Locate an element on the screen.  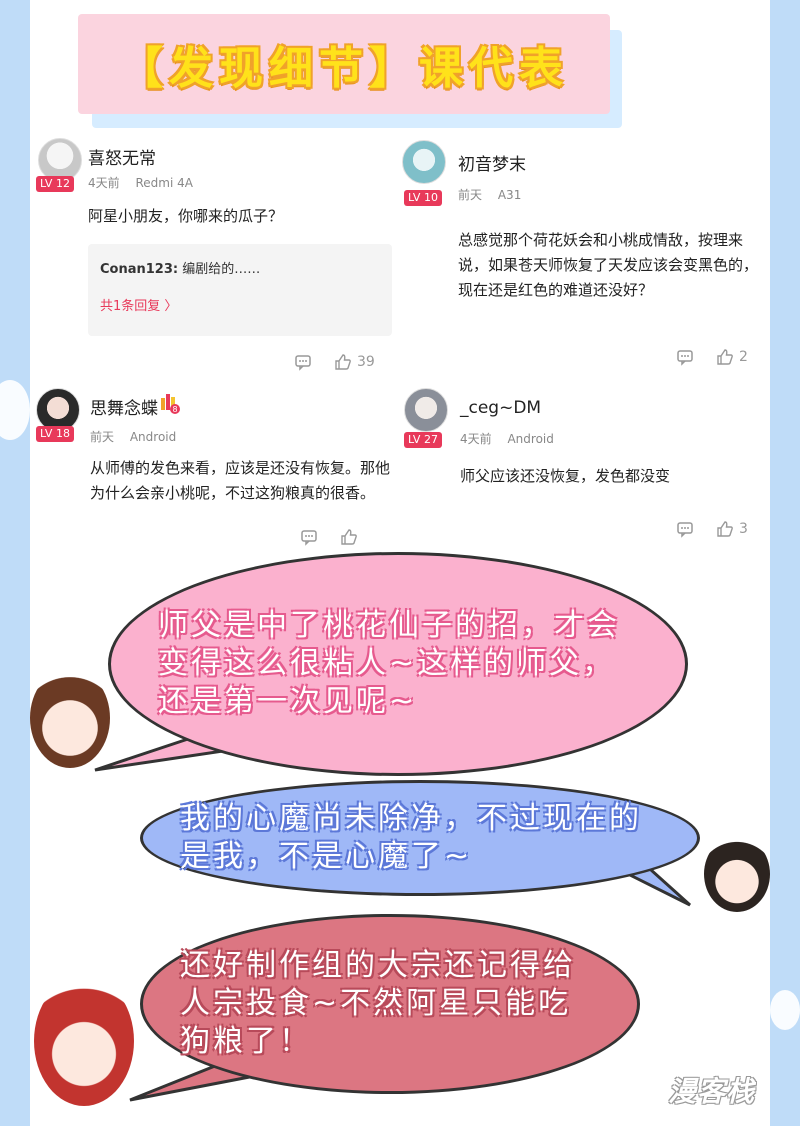
bubble-text: 师父是中了桃花仙子的招，才会变得这么很粘人~这样的师父，还是第一次见呢~ is located at coordinates (389, 663).